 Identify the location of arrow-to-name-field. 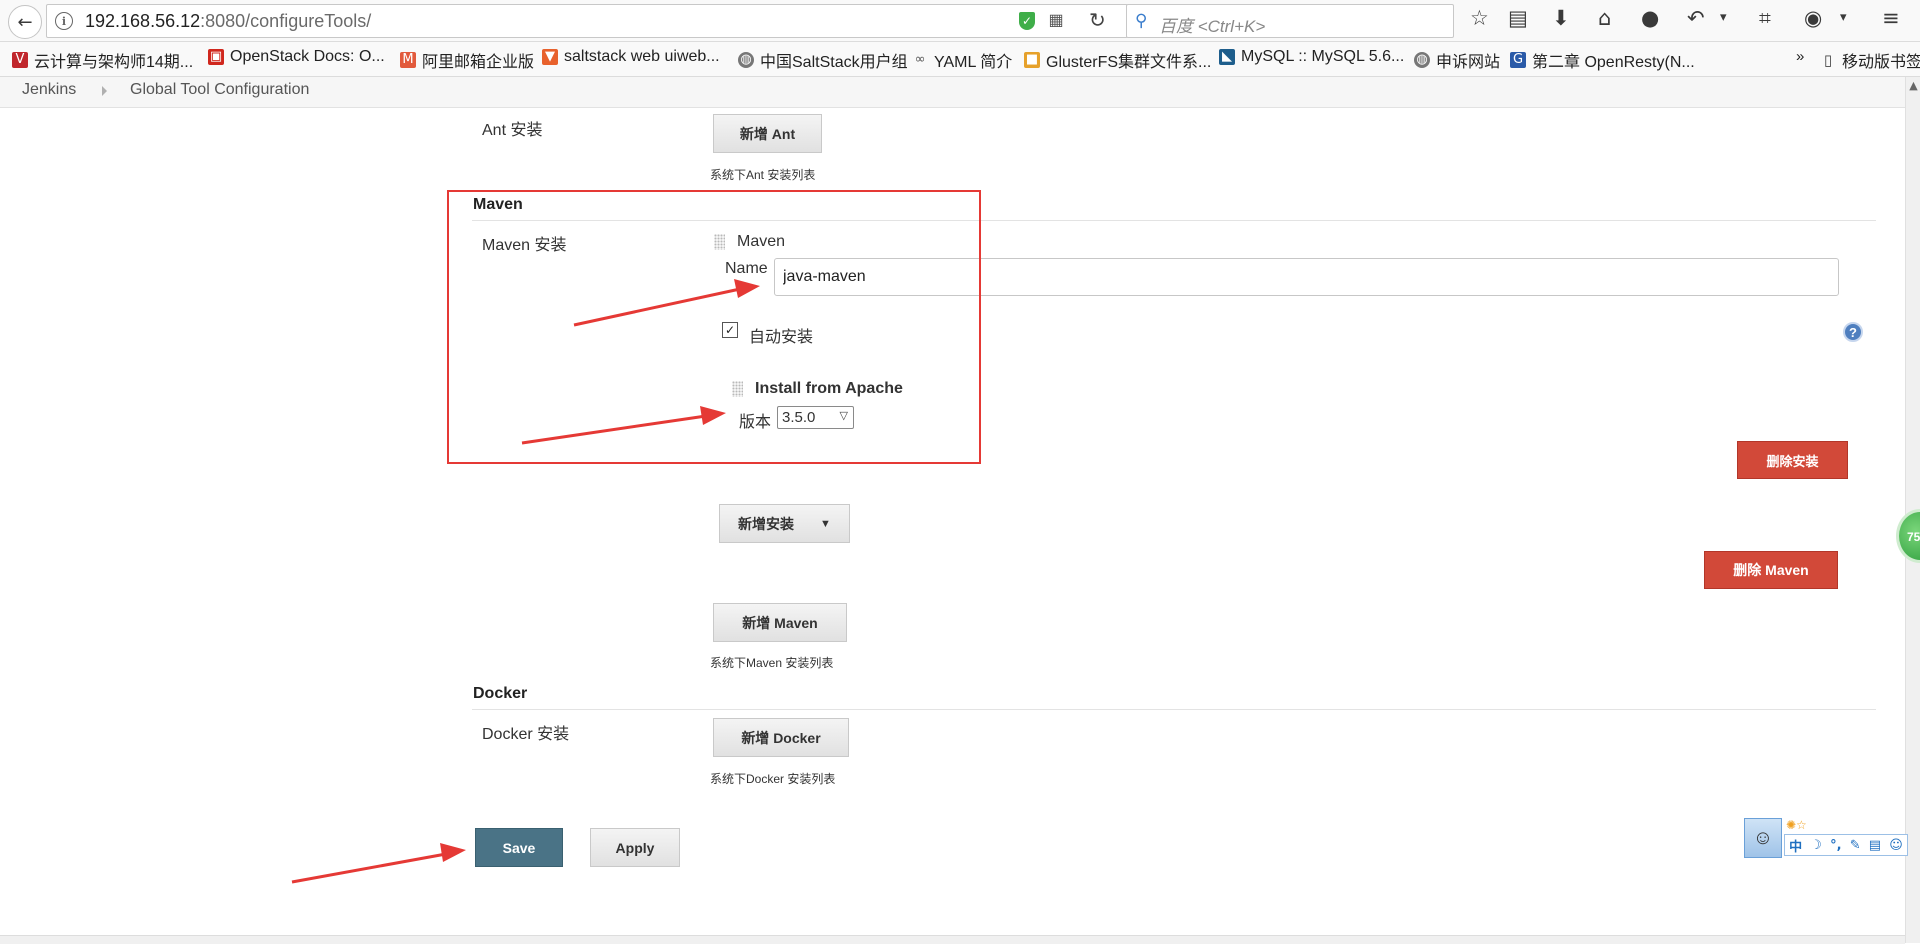
(666, 303).